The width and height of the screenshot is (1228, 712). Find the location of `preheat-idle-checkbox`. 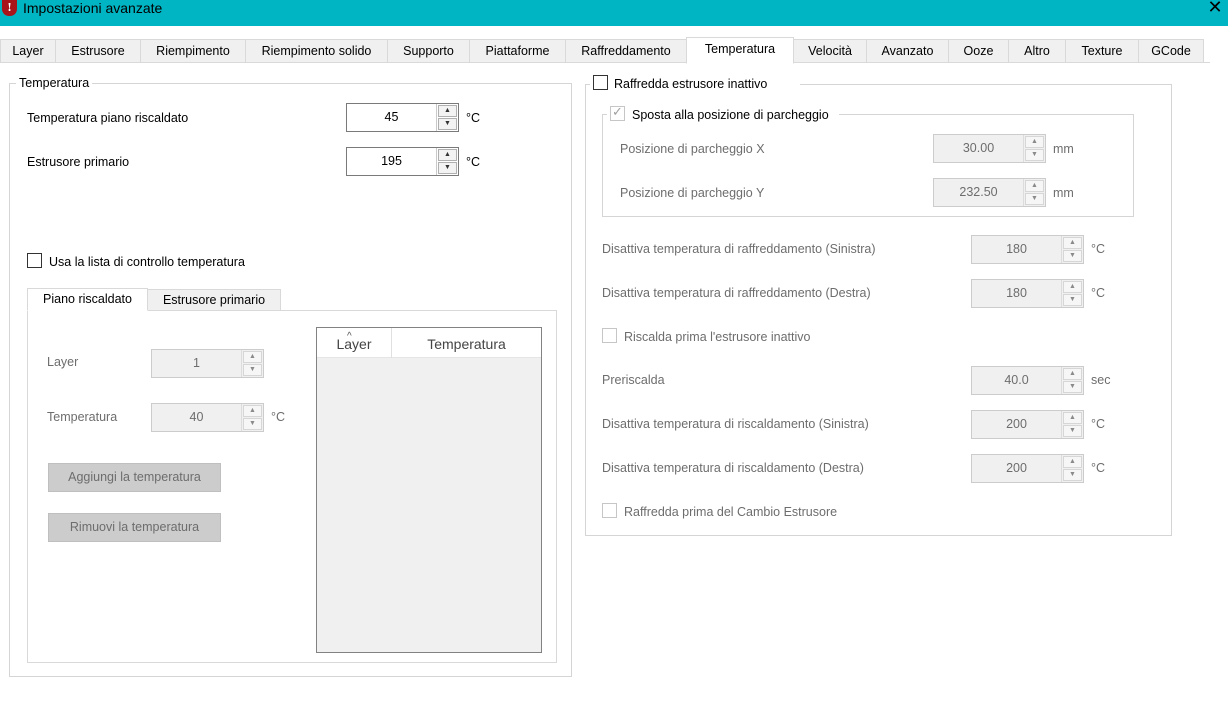

preheat-idle-checkbox is located at coordinates (609, 335).